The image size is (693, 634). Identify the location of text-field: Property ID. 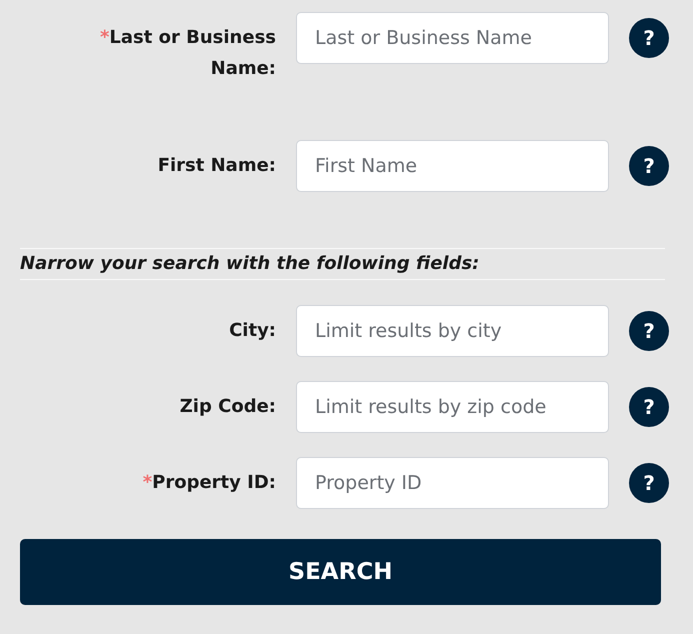
(452, 483).